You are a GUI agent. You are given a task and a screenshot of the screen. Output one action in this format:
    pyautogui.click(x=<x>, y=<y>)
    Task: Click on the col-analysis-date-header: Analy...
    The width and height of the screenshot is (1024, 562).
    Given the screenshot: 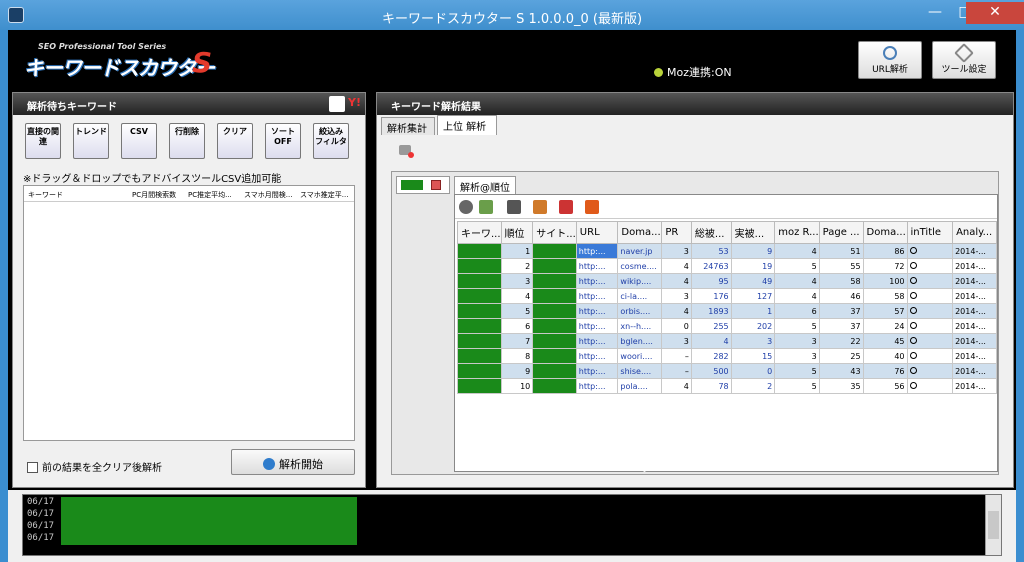 What is the action you would take?
    pyautogui.click(x=974, y=232)
    